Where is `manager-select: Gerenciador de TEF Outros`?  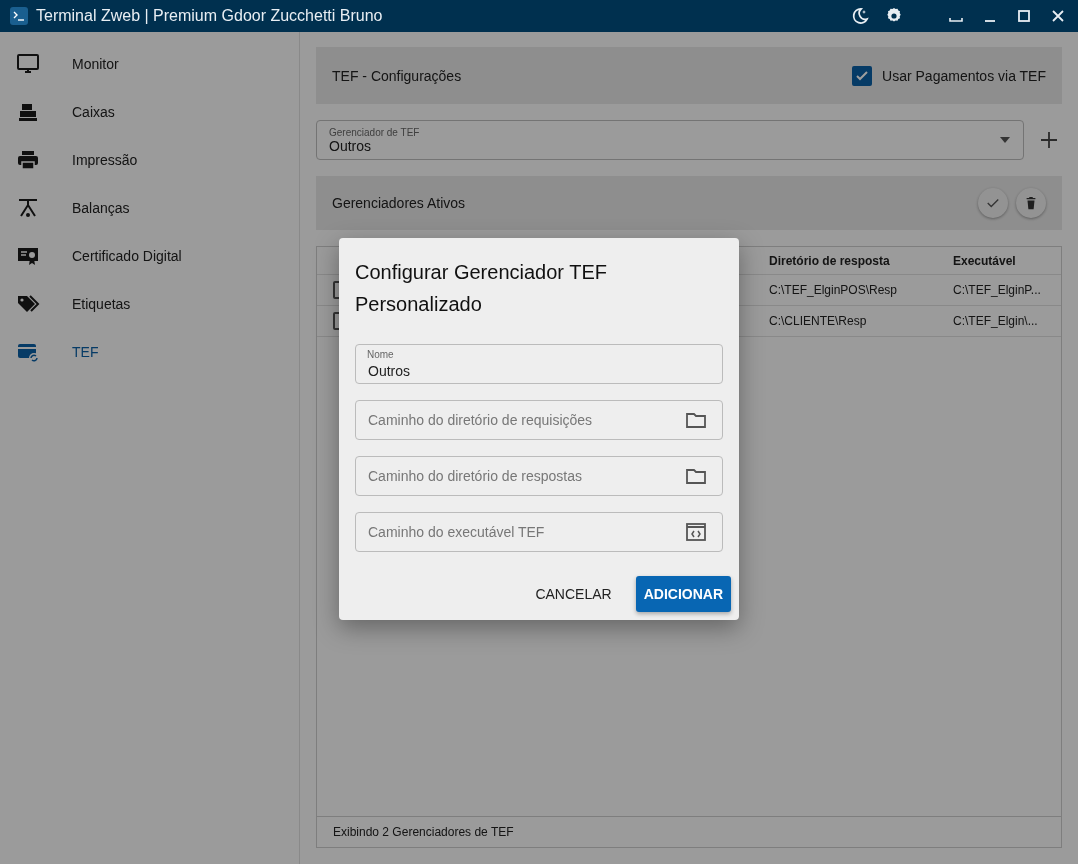 manager-select: Gerenciador de TEF Outros is located at coordinates (670, 140).